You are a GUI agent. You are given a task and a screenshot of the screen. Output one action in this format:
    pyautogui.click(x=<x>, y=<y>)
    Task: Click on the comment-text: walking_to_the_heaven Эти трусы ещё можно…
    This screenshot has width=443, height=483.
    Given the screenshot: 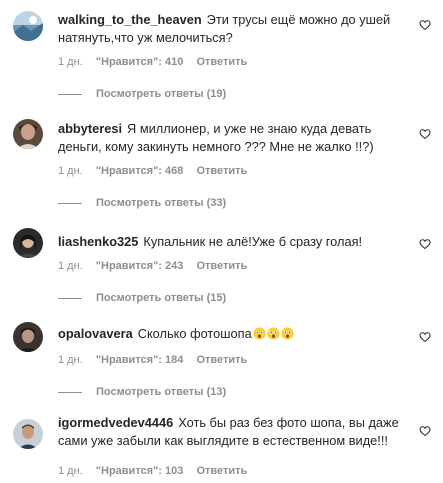 What is the action you would take?
    pyautogui.click(x=233, y=29)
    